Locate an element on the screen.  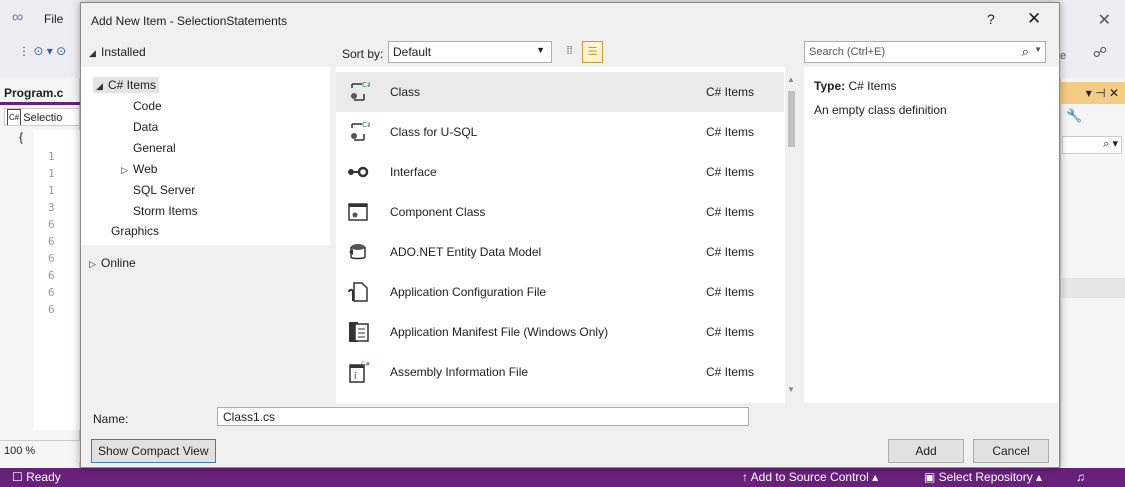
show-compact-view-button: Show Compact View is located at coordinates (153, 451).